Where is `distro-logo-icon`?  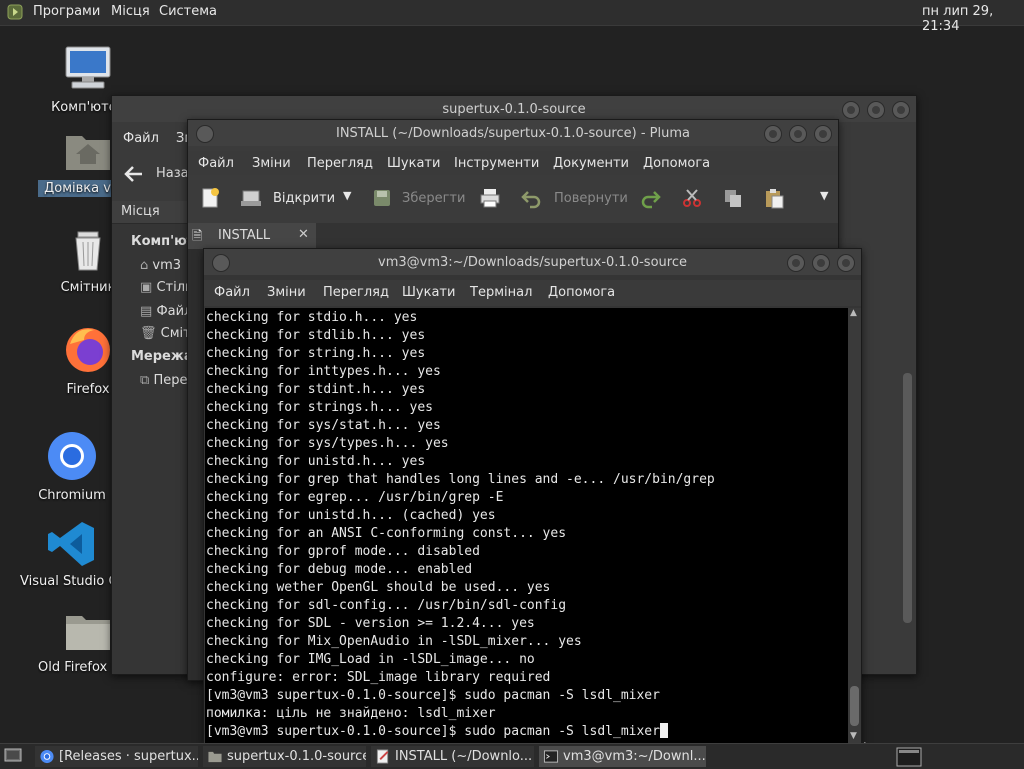 distro-logo-icon is located at coordinates (15, 12).